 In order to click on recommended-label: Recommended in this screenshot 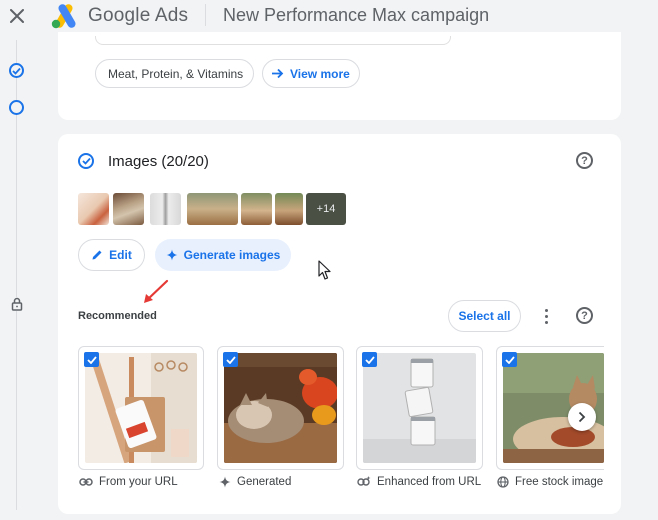, I will do `click(117, 316)`.